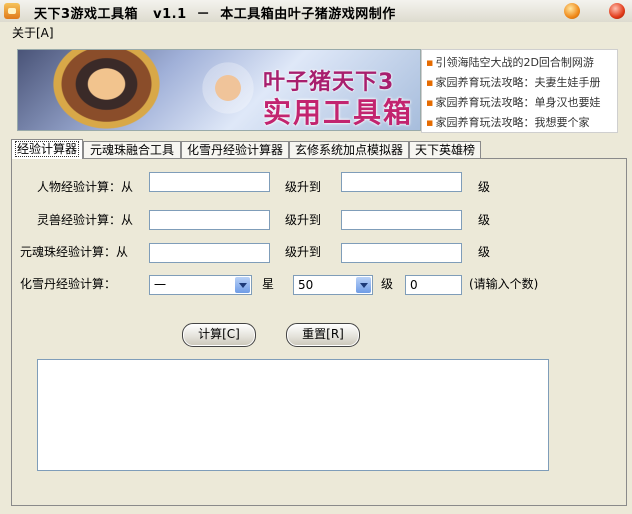  I want to click on star-select: 一, so click(200, 285).